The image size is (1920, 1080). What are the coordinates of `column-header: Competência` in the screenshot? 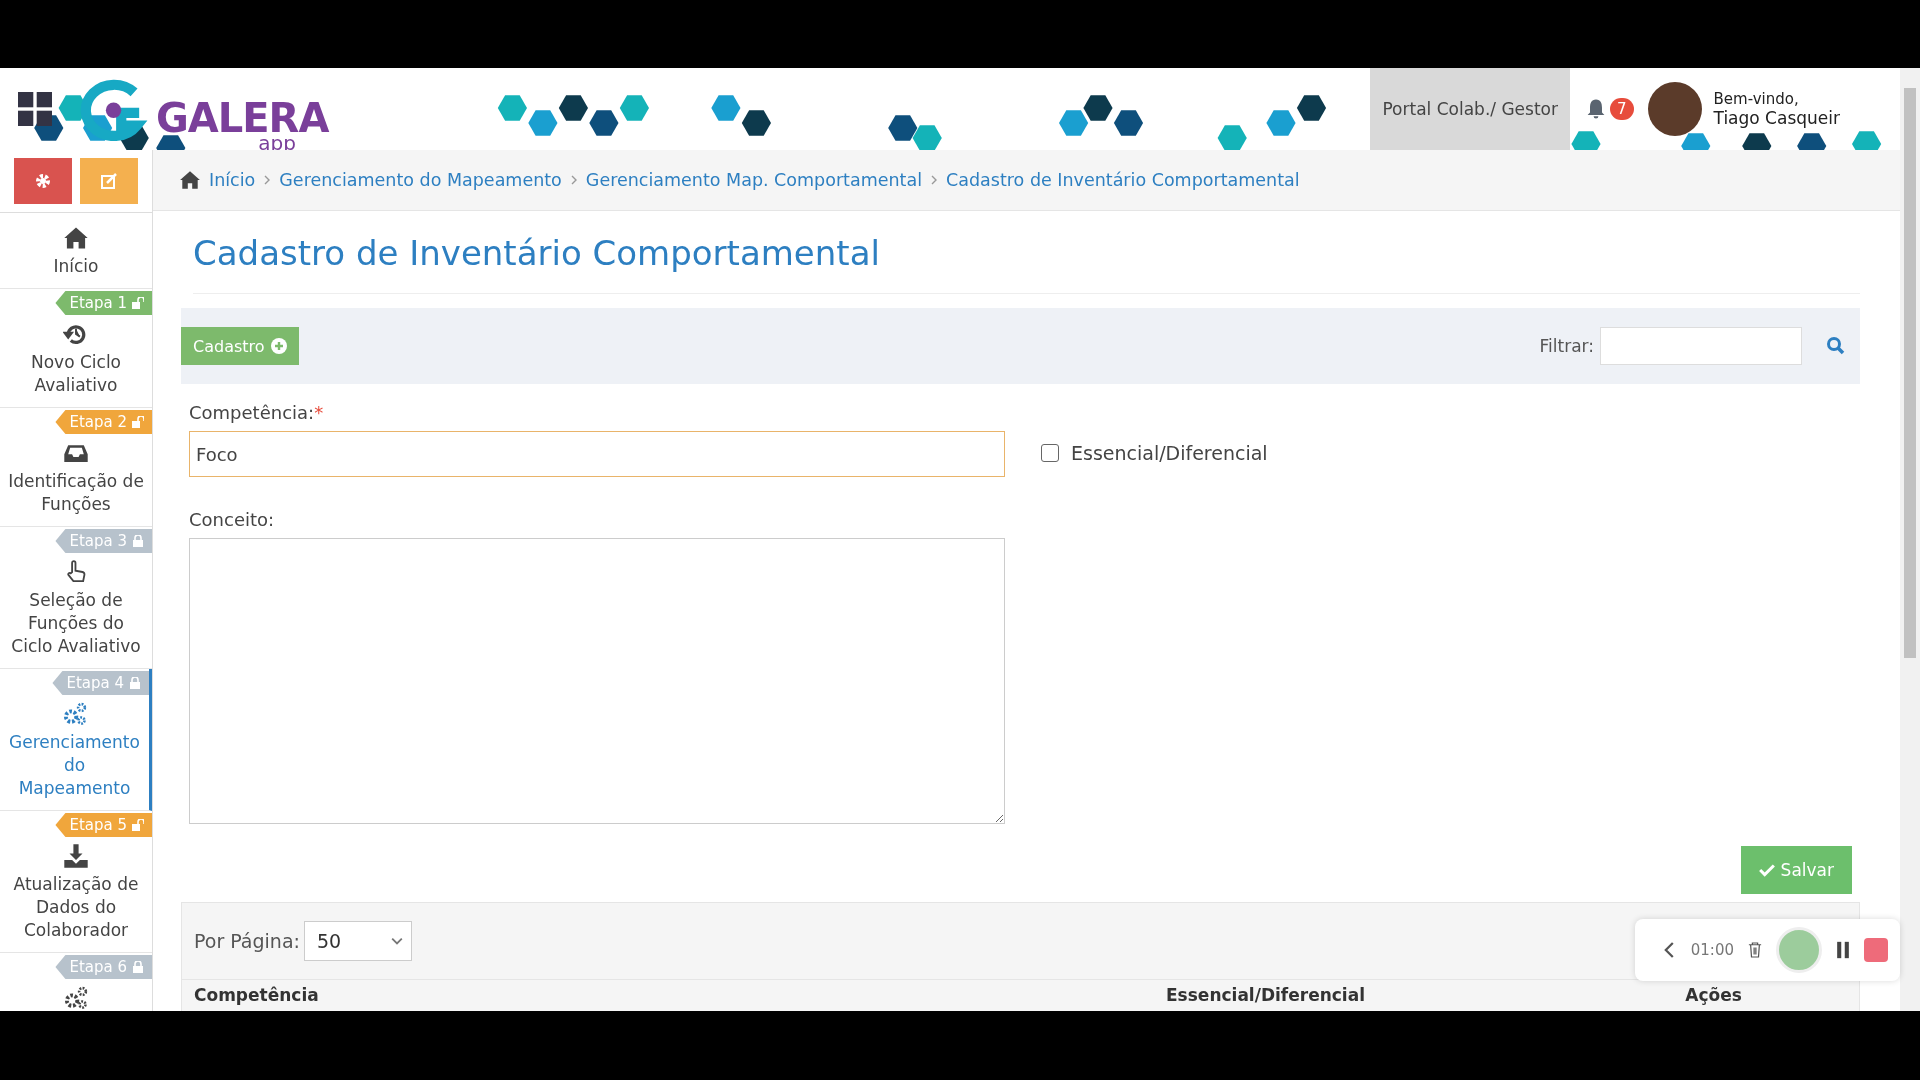 It's located at (256, 996).